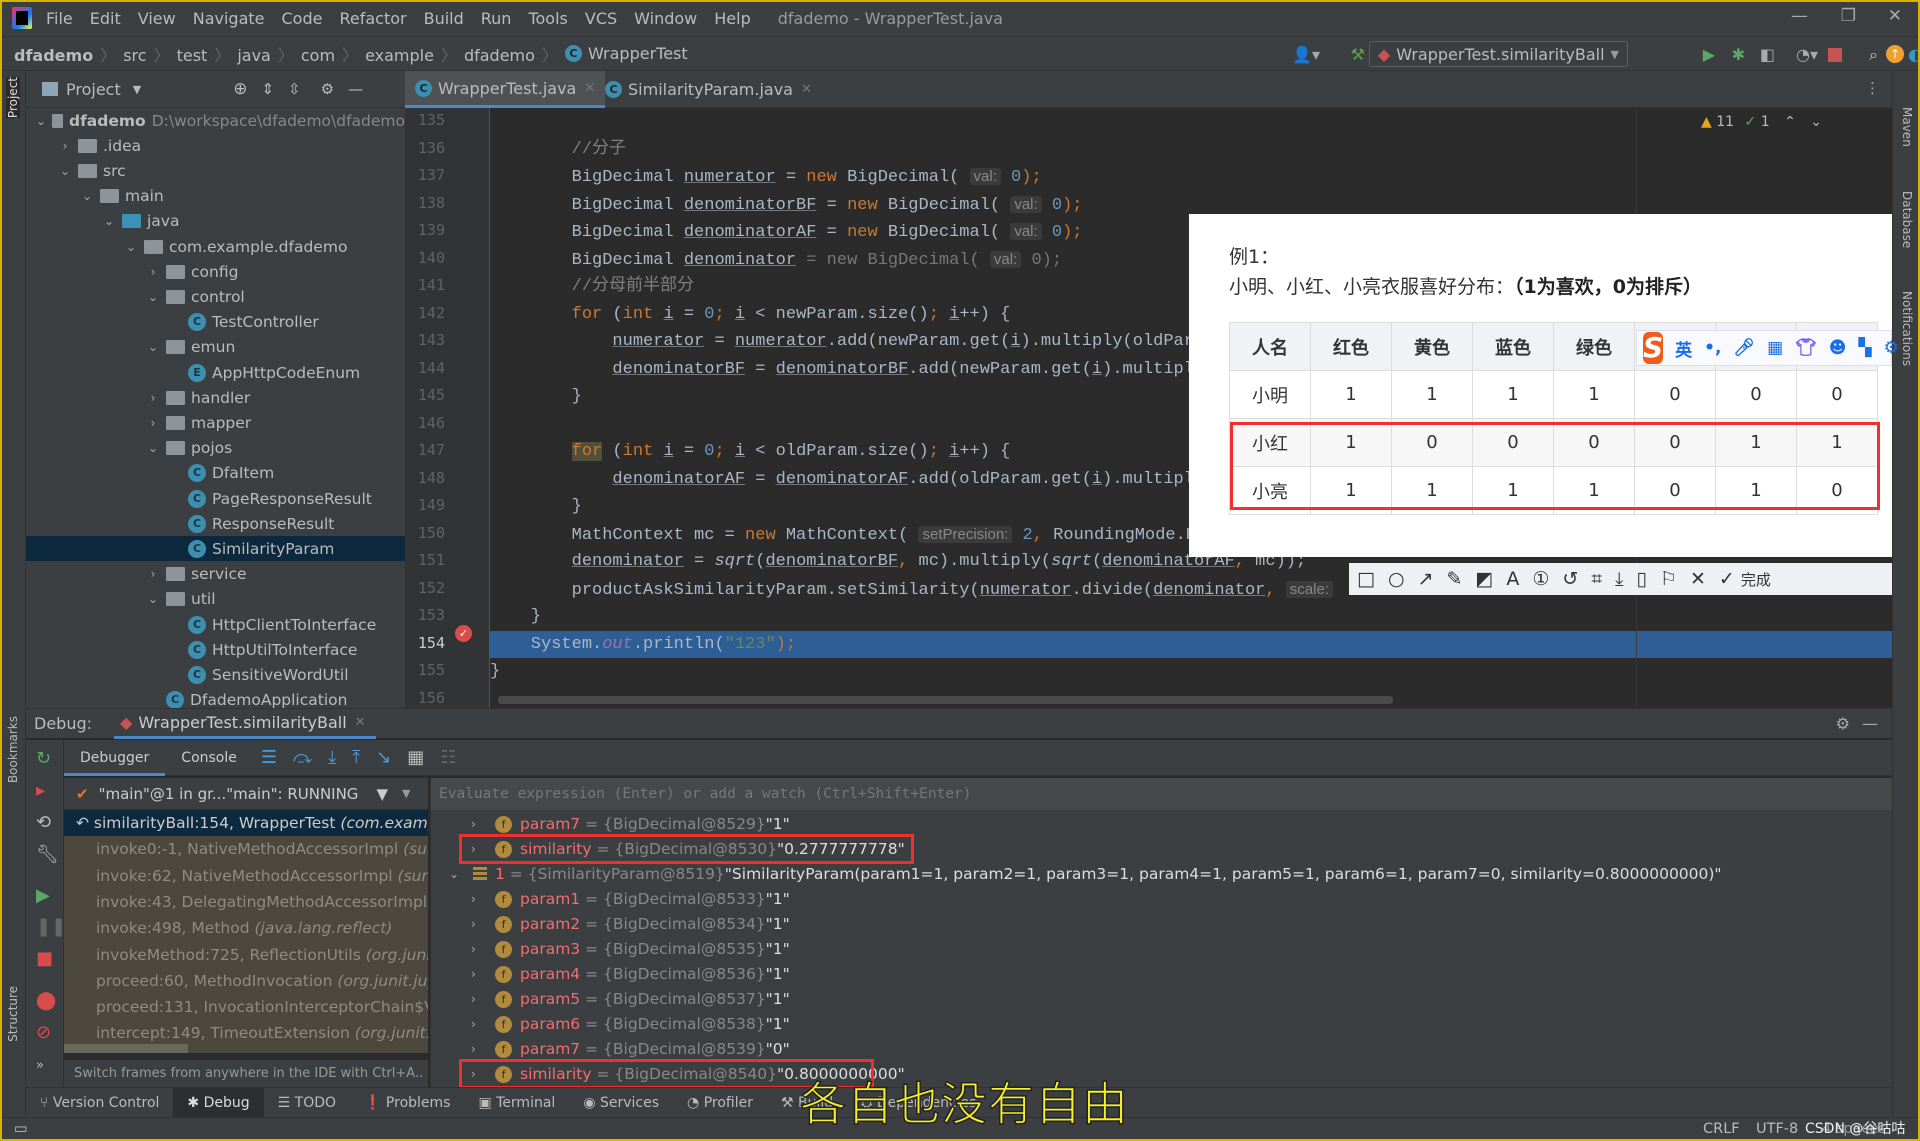 This screenshot has height=1141, width=1920. I want to click on download-icon: ⤓, so click(1619, 579).